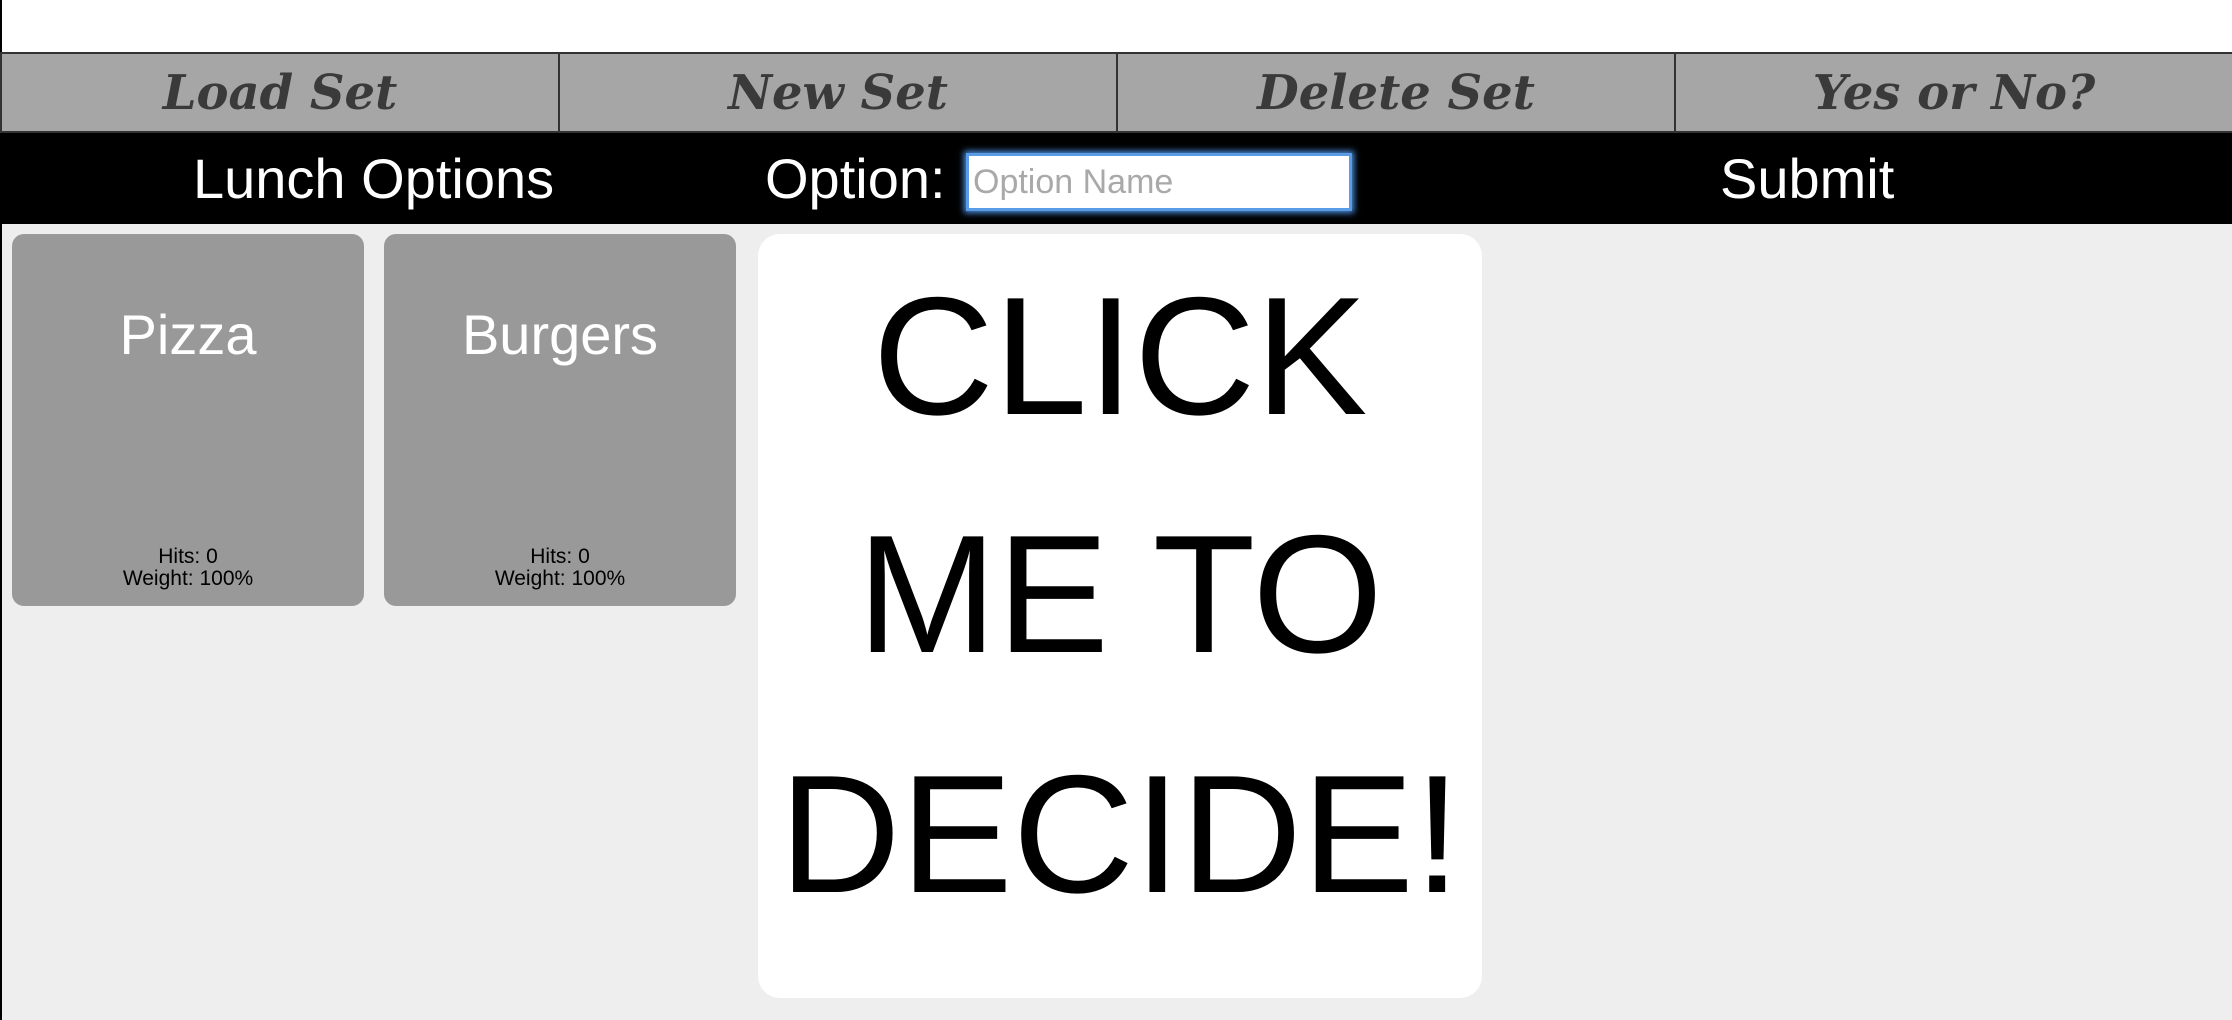  Describe the element at coordinates (1120, 356) in the screenshot. I see `decide-line-1: CLICK` at that location.